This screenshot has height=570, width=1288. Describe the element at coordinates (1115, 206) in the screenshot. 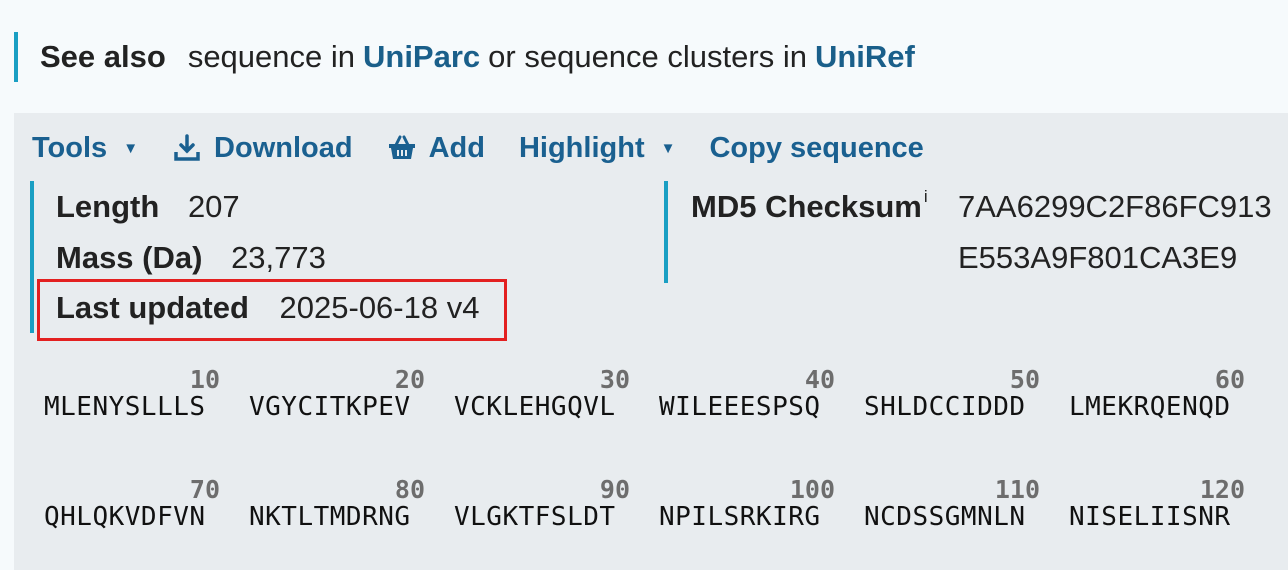

I see `md5-value-line-1: 7AA6299C2F86FC913` at that location.